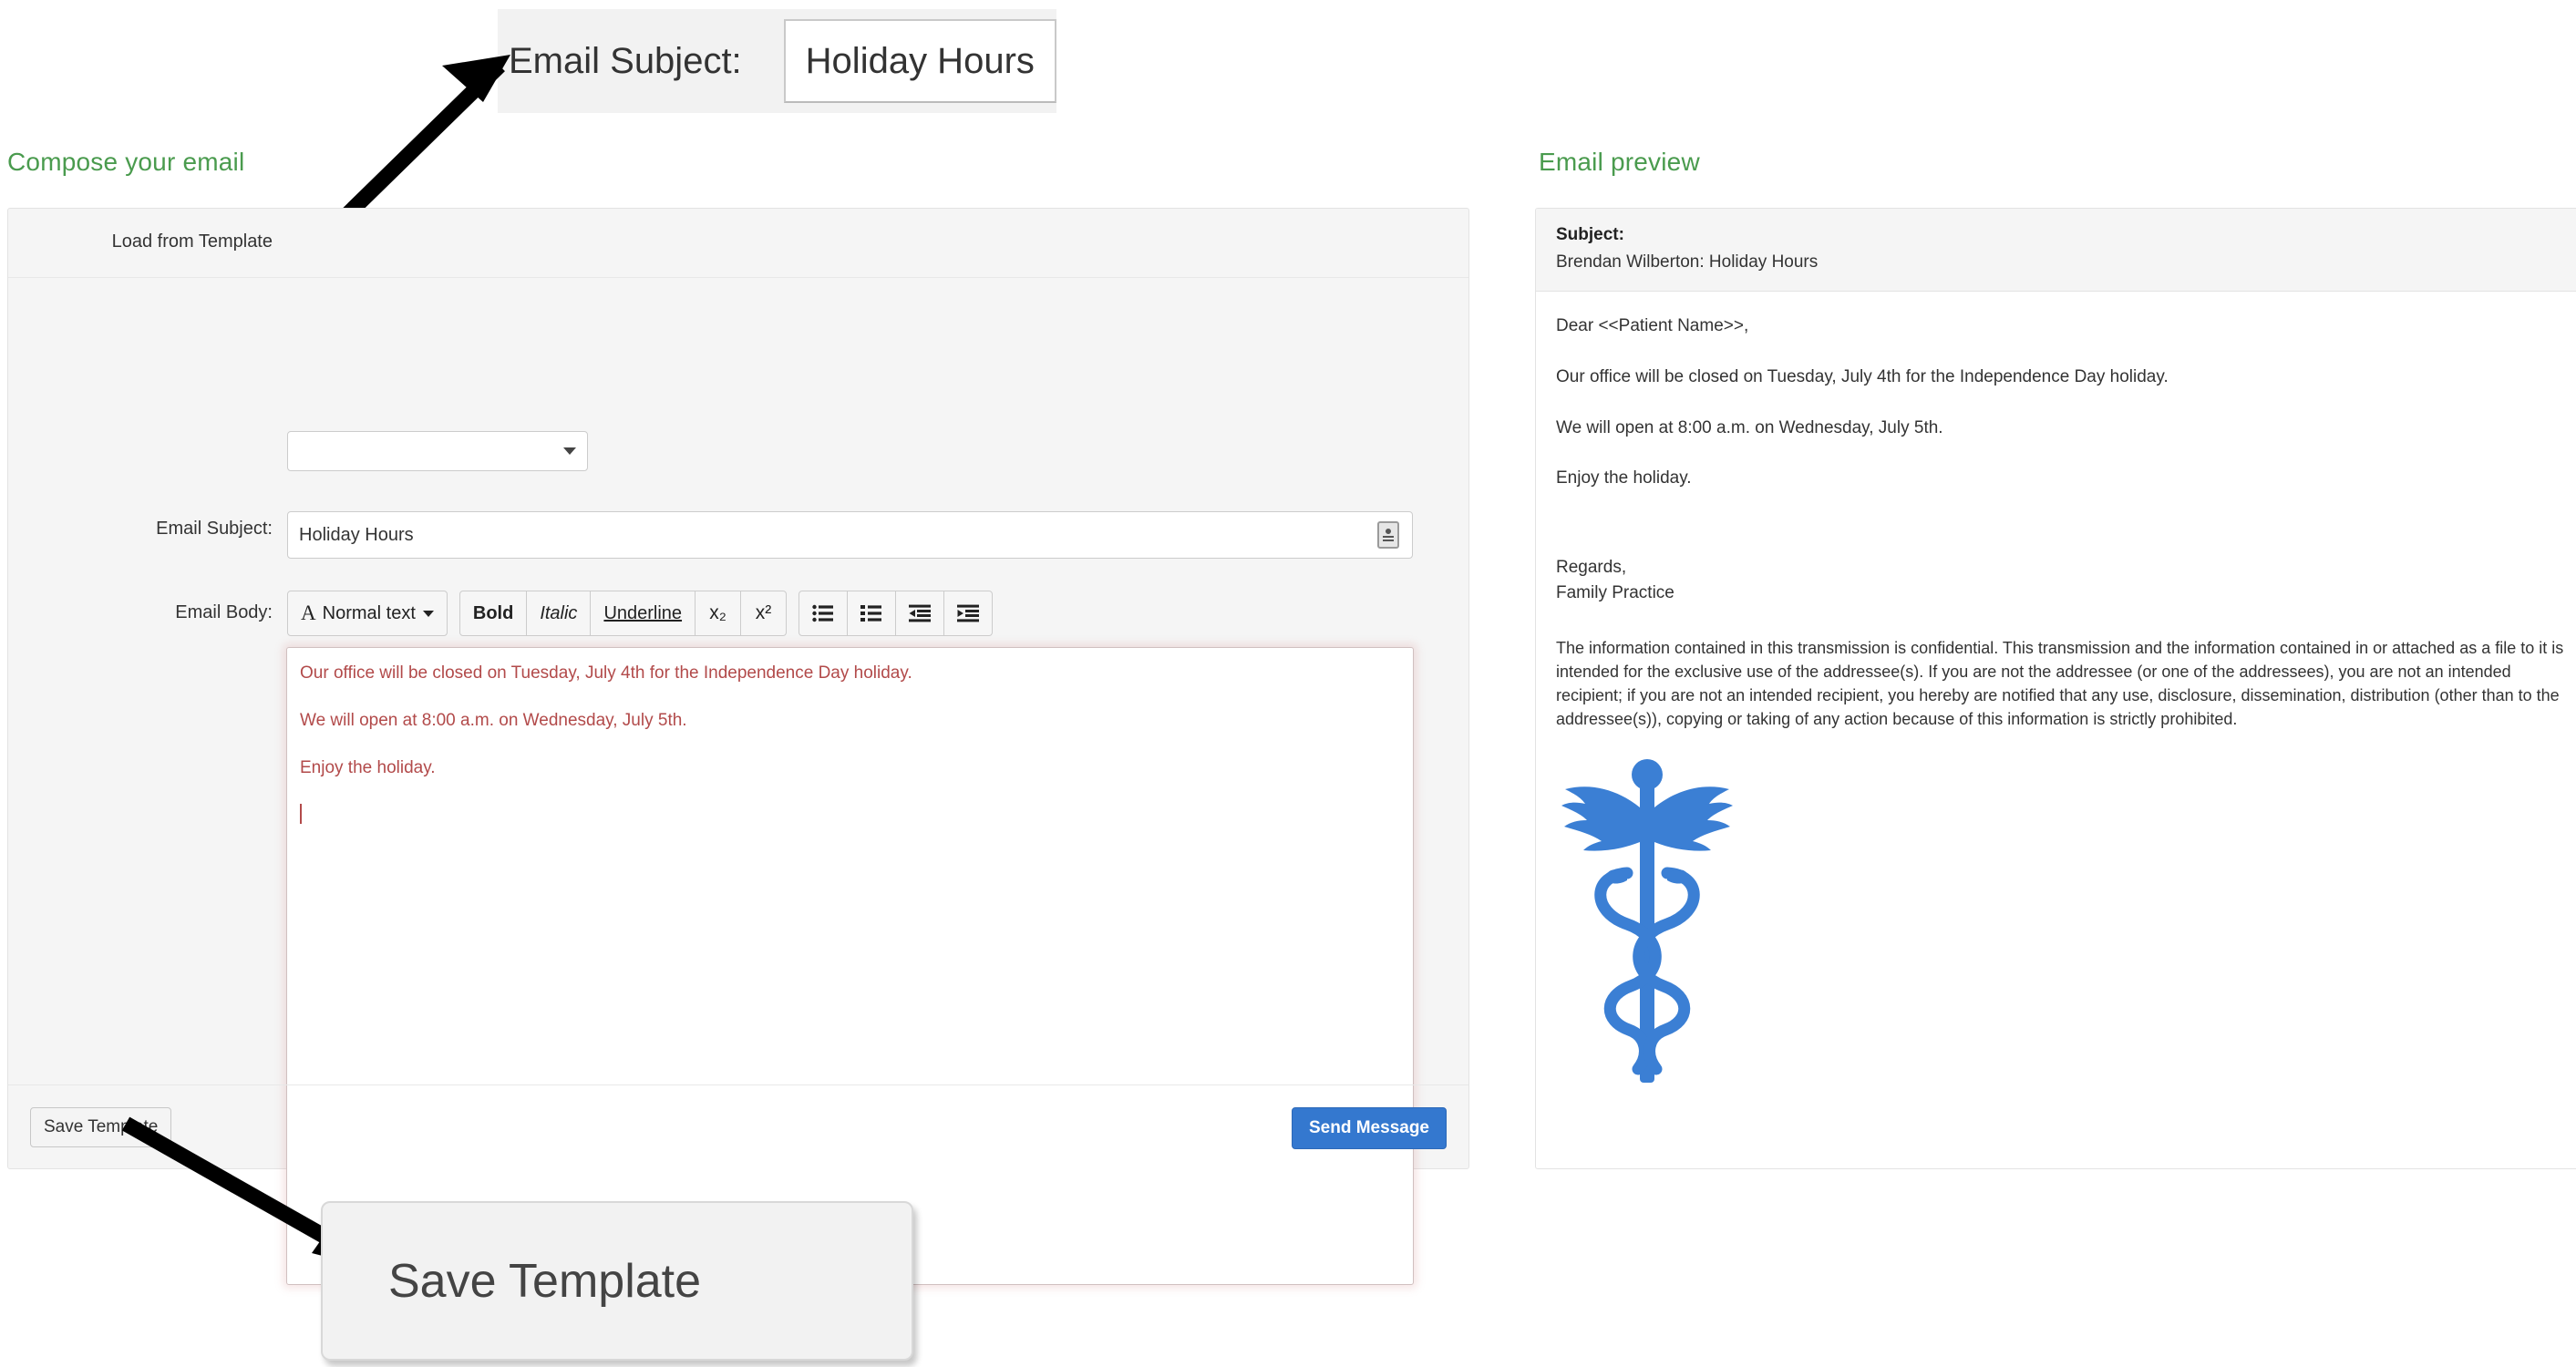 This screenshot has width=2576, height=1367. I want to click on preview-signoff: Regards, Family Practice, so click(2066, 580).